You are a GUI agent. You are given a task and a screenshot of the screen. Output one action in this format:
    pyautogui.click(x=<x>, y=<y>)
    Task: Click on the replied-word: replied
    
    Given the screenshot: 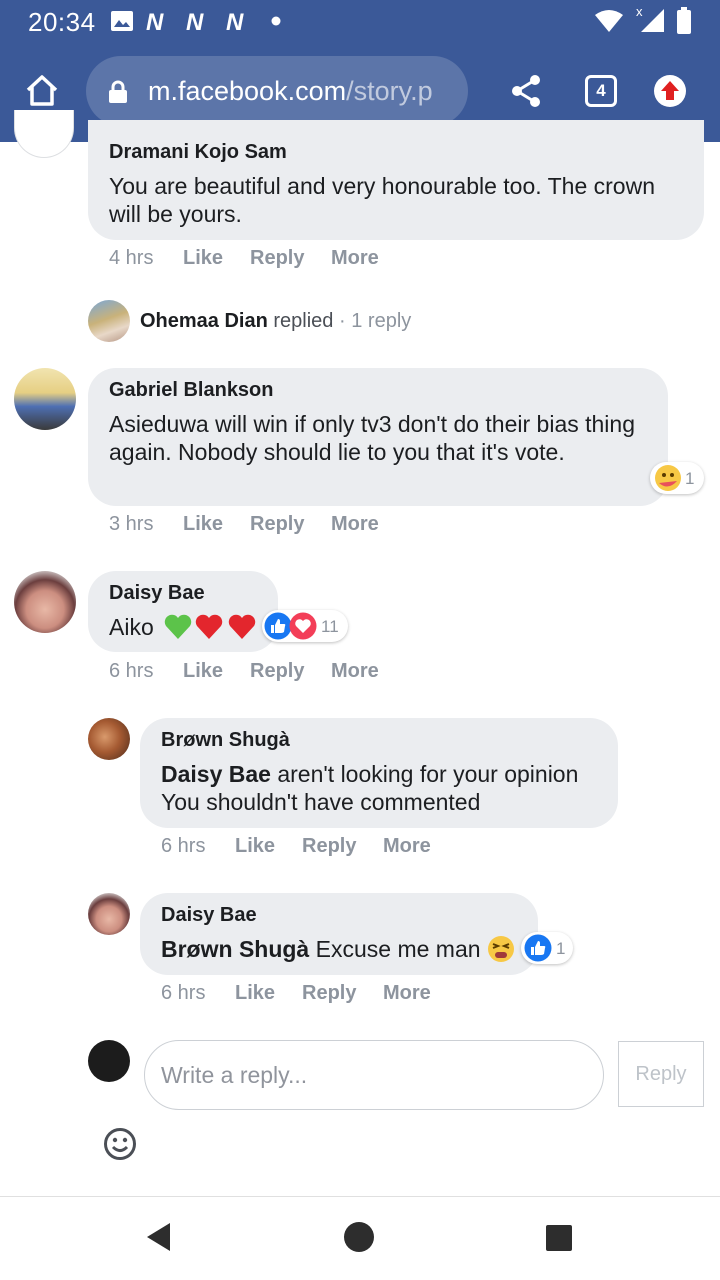 What is the action you would take?
    pyautogui.click(x=303, y=321)
    